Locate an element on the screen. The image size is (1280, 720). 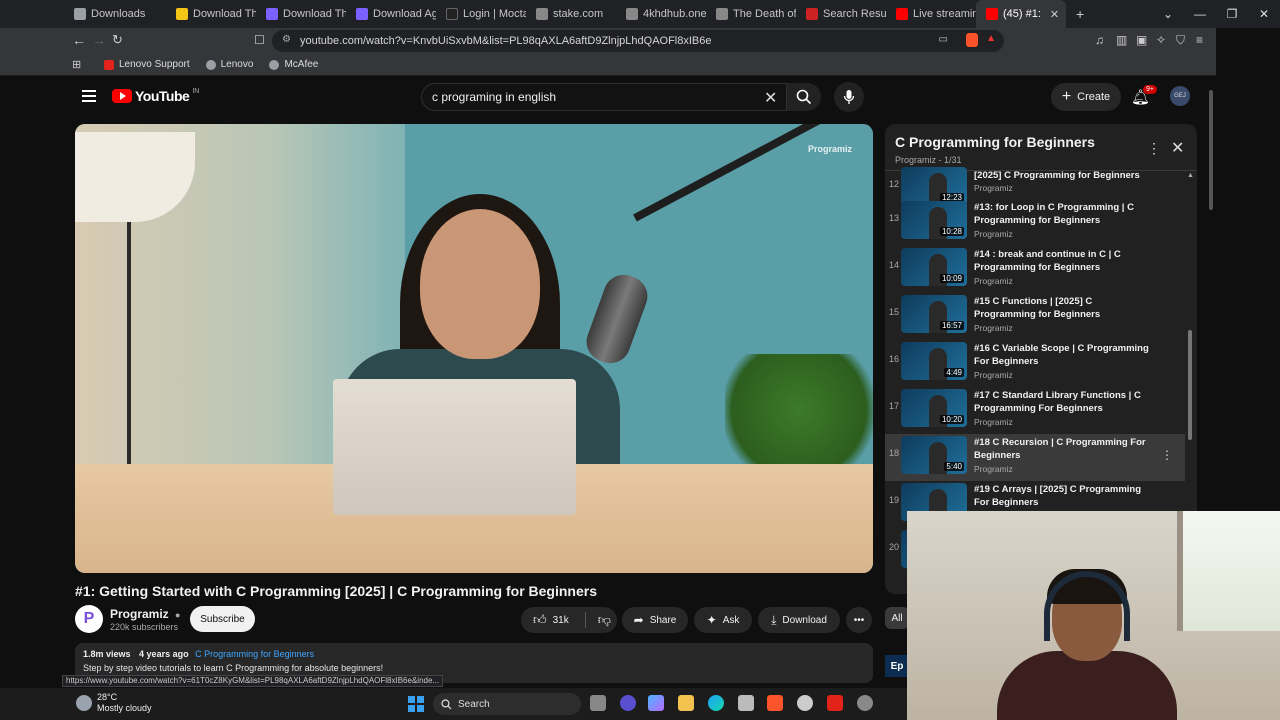
tab-death-of: The Death of R is located at coordinates (751, 14).